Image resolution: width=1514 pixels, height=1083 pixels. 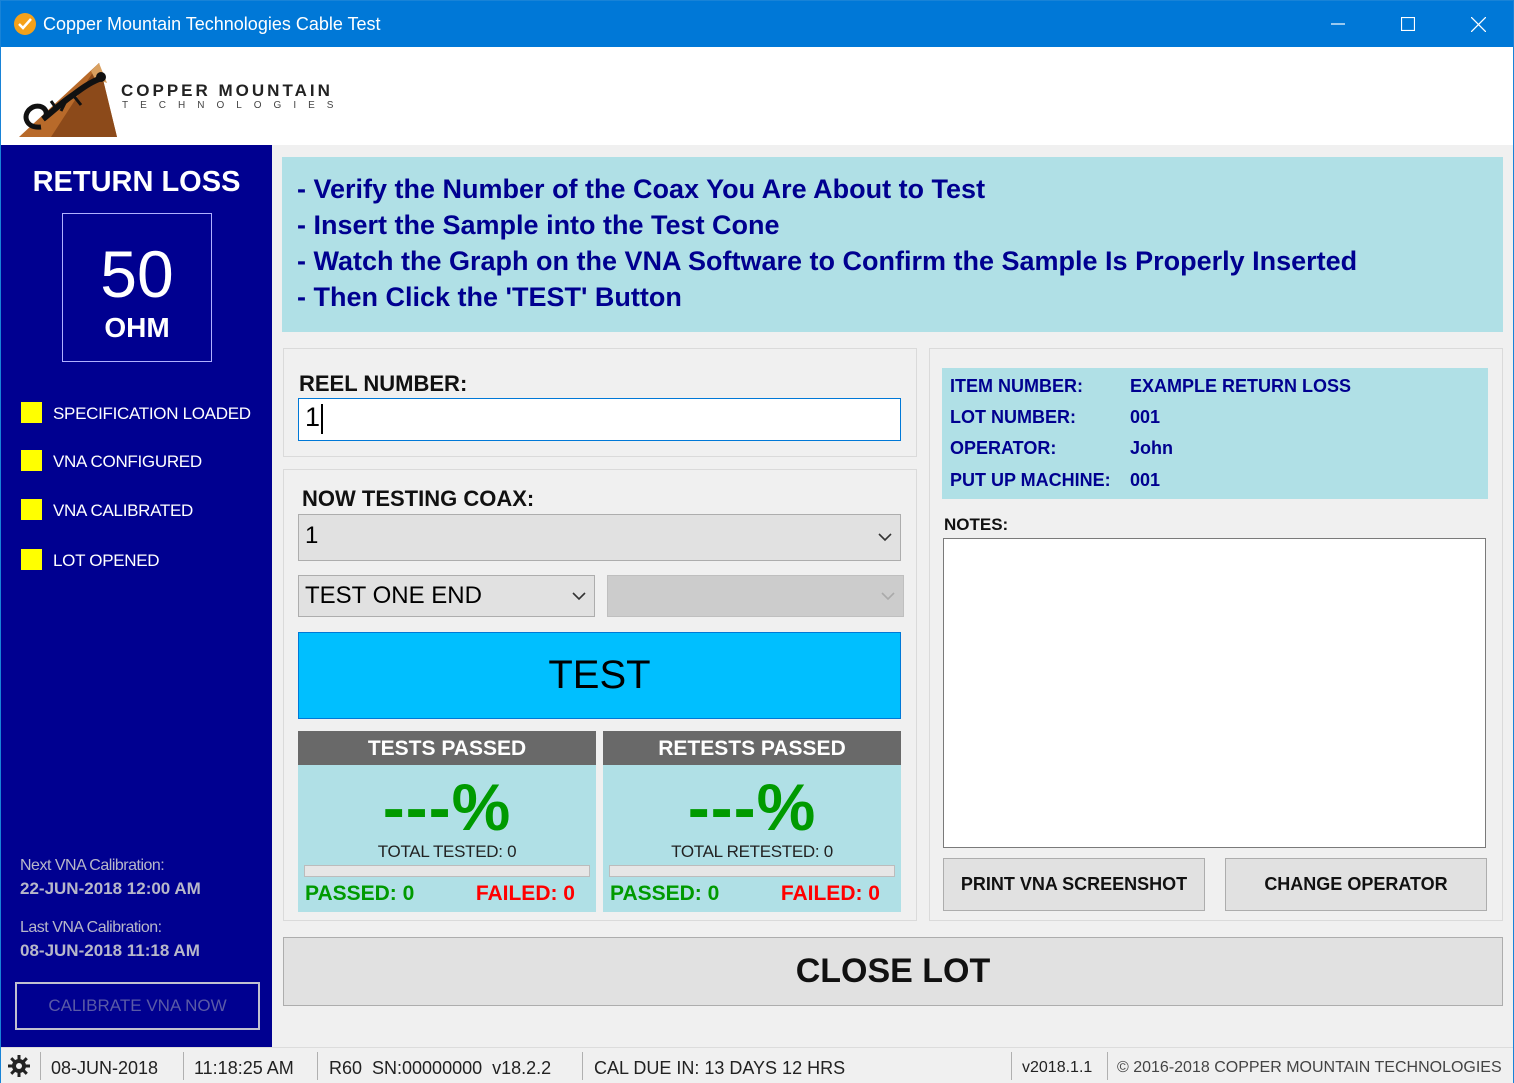 I want to click on secondary-select, so click(x=755, y=596).